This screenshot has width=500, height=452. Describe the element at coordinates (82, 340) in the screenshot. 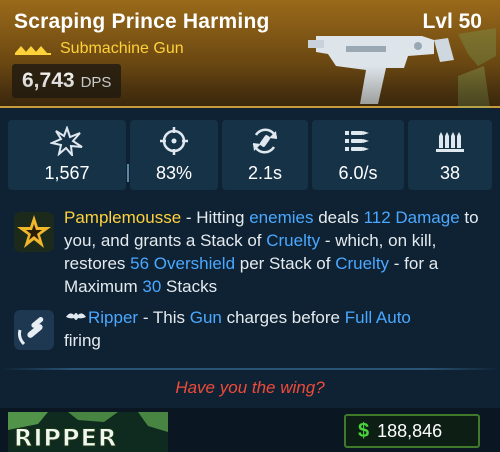

I see `perk-text: firing` at that location.